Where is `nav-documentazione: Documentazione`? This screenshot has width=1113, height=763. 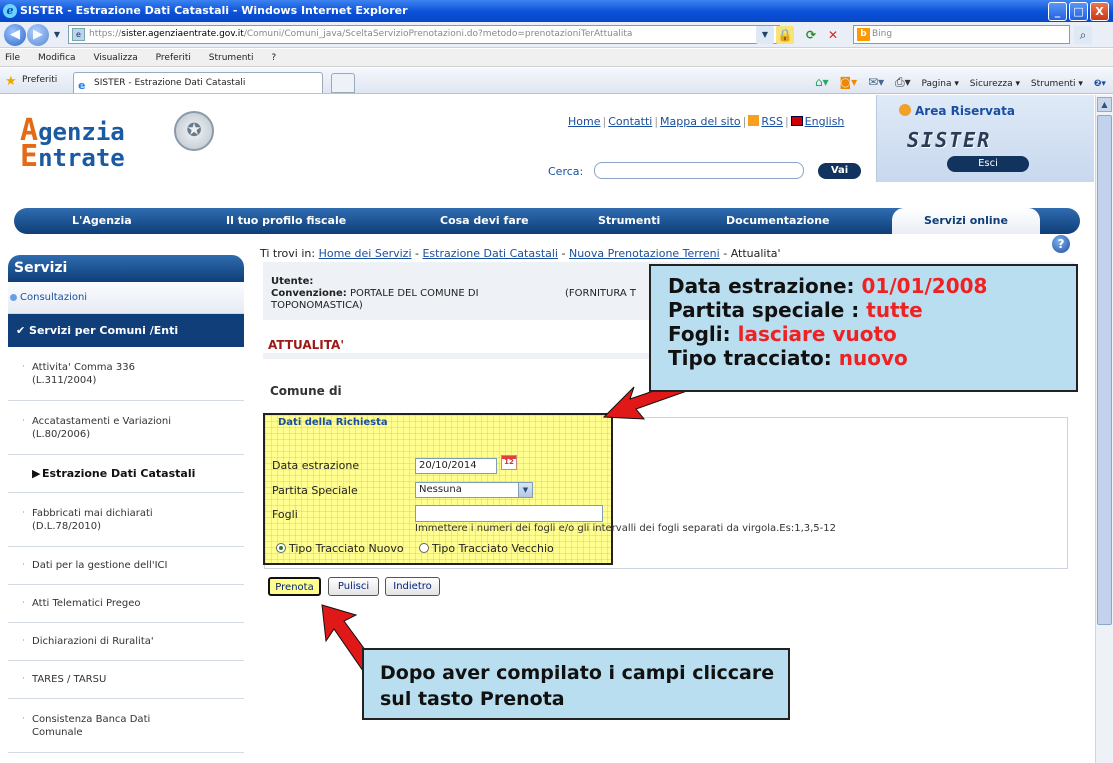
nav-documentazione: Documentazione is located at coordinates (778, 220).